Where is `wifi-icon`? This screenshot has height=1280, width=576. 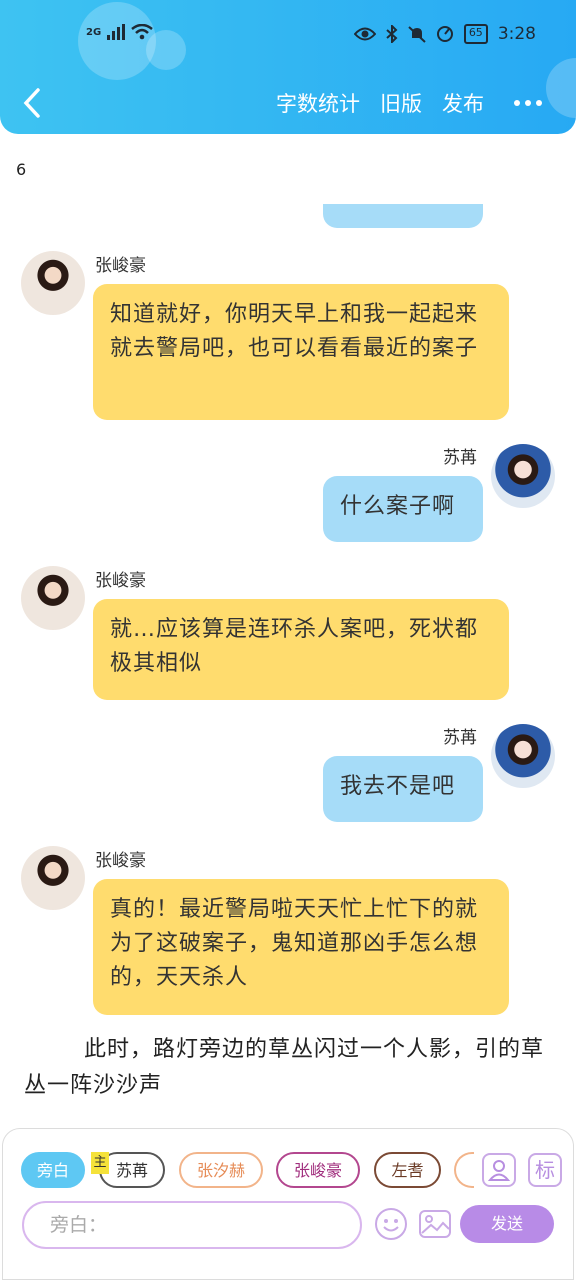 wifi-icon is located at coordinates (142, 32).